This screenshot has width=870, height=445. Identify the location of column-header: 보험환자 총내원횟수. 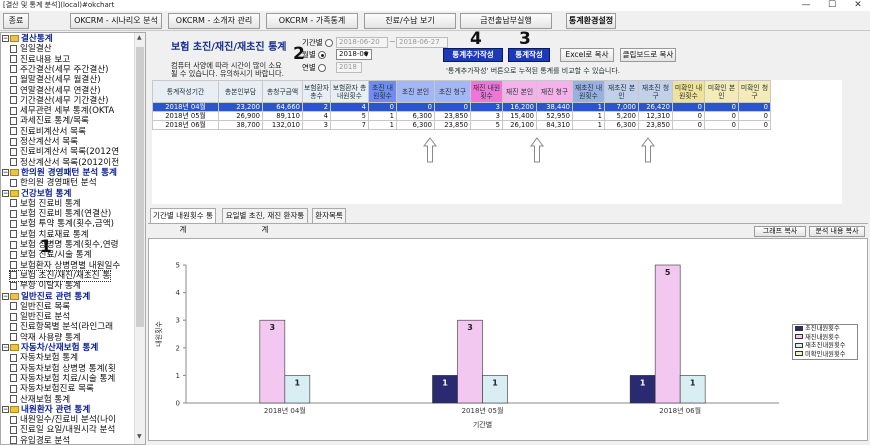
(349, 91).